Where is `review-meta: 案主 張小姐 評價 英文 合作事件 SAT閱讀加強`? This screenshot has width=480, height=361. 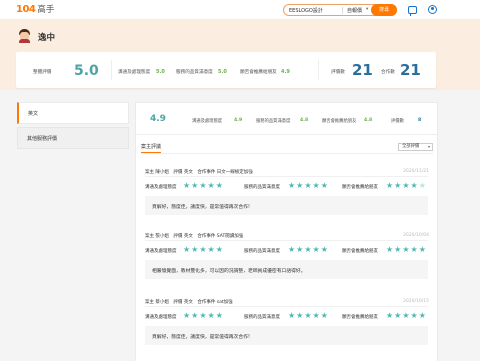
review-meta: 案主 張小姐 評價 英文 合作事件 SAT閱讀加強 is located at coordinates (194, 236).